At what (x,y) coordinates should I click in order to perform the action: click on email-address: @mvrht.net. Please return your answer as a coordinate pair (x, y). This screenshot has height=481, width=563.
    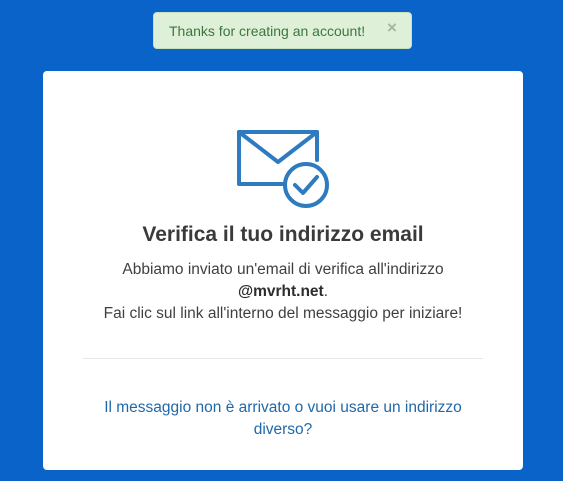
    Looking at the image, I should click on (280, 291).